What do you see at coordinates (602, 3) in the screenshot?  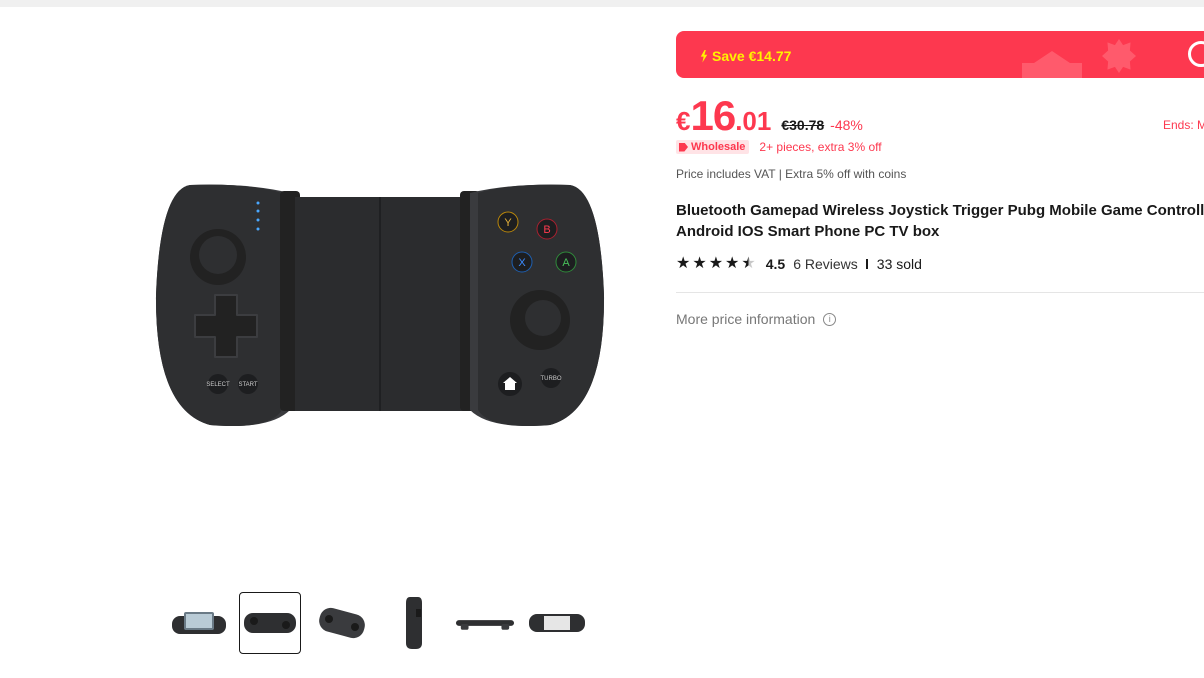 I see `top-bar` at bounding box center [602, 3].